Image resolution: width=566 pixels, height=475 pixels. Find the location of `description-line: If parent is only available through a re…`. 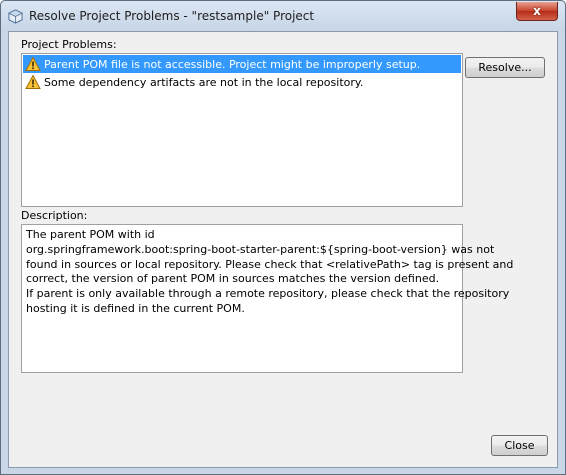

description-line: If parent is only available through a re… is located at coordinates (268, 294).